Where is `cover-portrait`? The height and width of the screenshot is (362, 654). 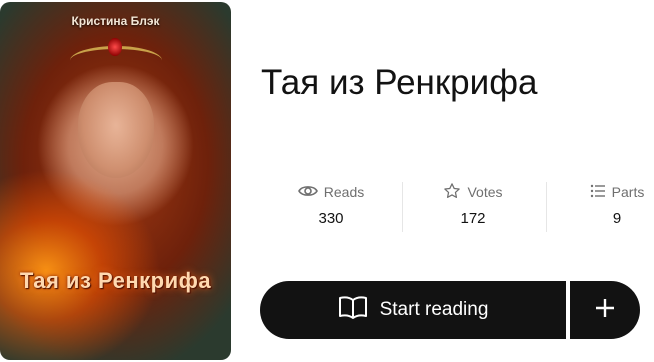 cover-portrait is located at coordinates (116, 130).